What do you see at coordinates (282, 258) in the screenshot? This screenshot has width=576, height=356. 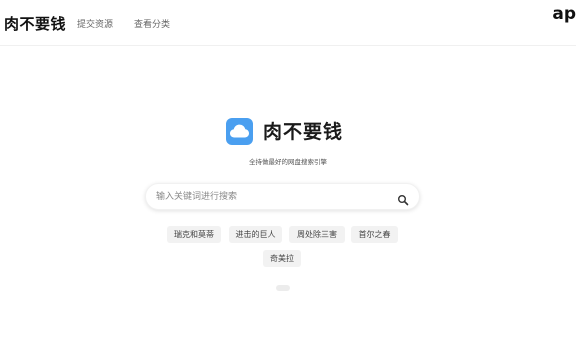 I see `hot-tag: 奇美拉` at bounding box center [282, 258].